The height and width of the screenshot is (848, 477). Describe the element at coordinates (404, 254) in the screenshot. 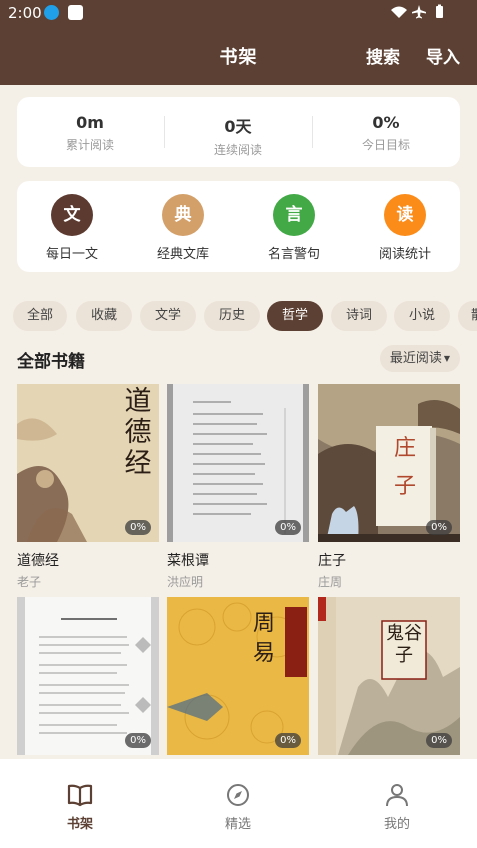

I see `tool-label: 阅读统计` at that location.